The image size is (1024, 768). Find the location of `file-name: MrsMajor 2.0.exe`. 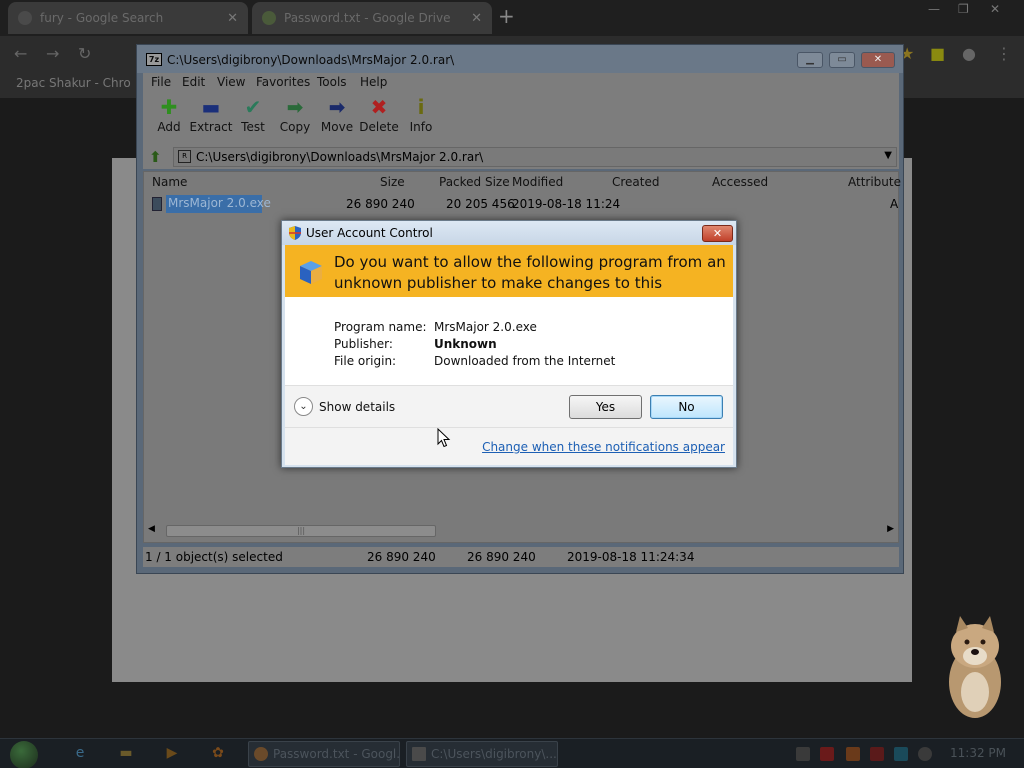

file-name: MrsMajor 2.0.exe is located at coordinates (218, 204).